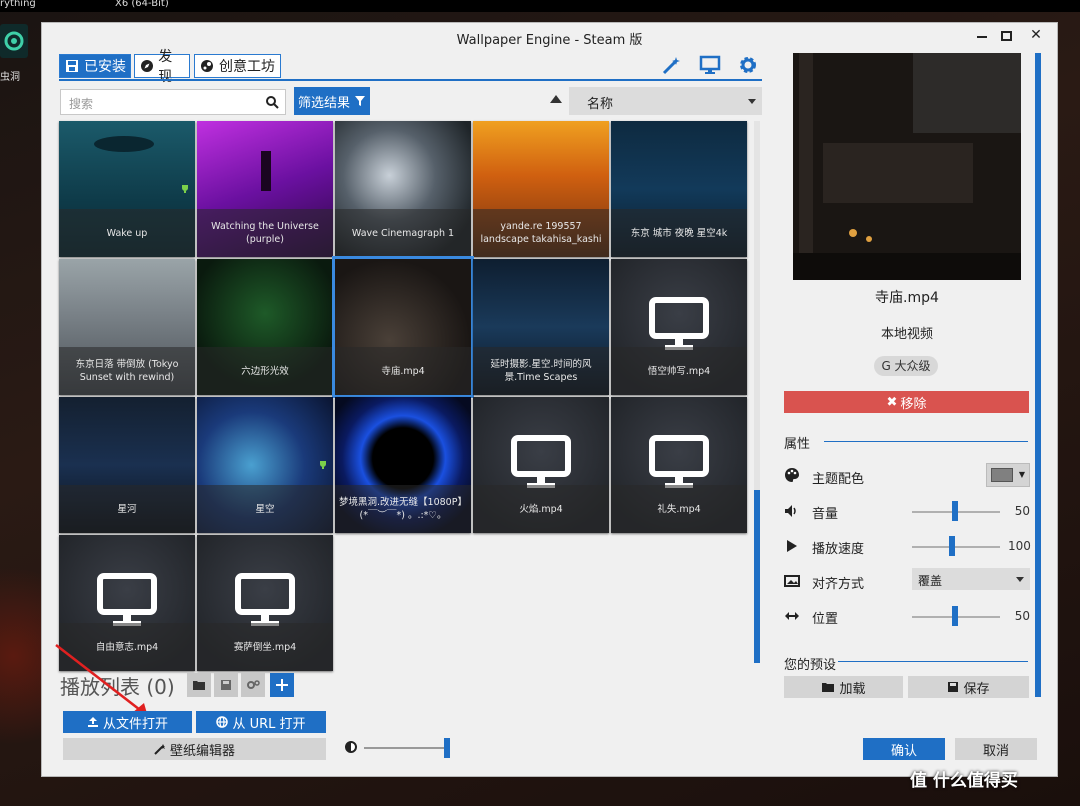  Describe the element at coordinates (679, 371) in the screenshot. I see `wallpaper-title: 悟空帅写.mp4` at that location.